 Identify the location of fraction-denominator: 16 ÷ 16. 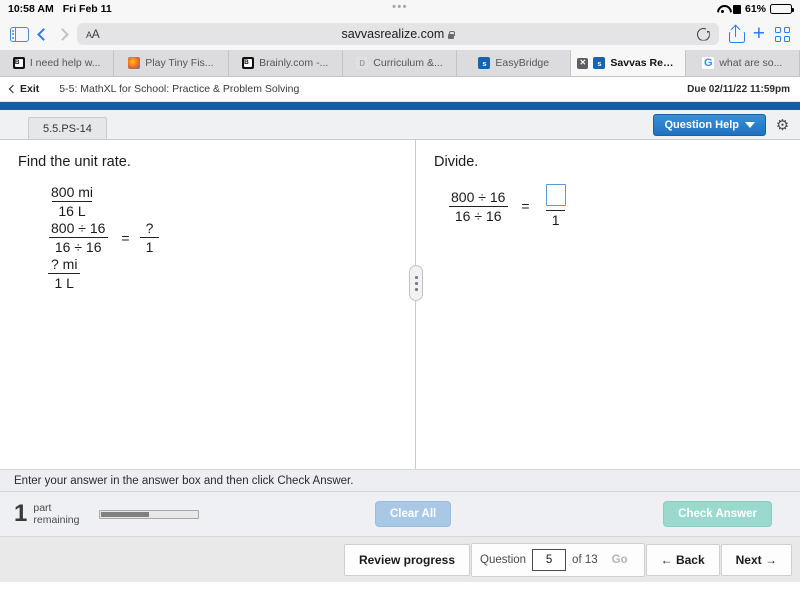
(478, 214).